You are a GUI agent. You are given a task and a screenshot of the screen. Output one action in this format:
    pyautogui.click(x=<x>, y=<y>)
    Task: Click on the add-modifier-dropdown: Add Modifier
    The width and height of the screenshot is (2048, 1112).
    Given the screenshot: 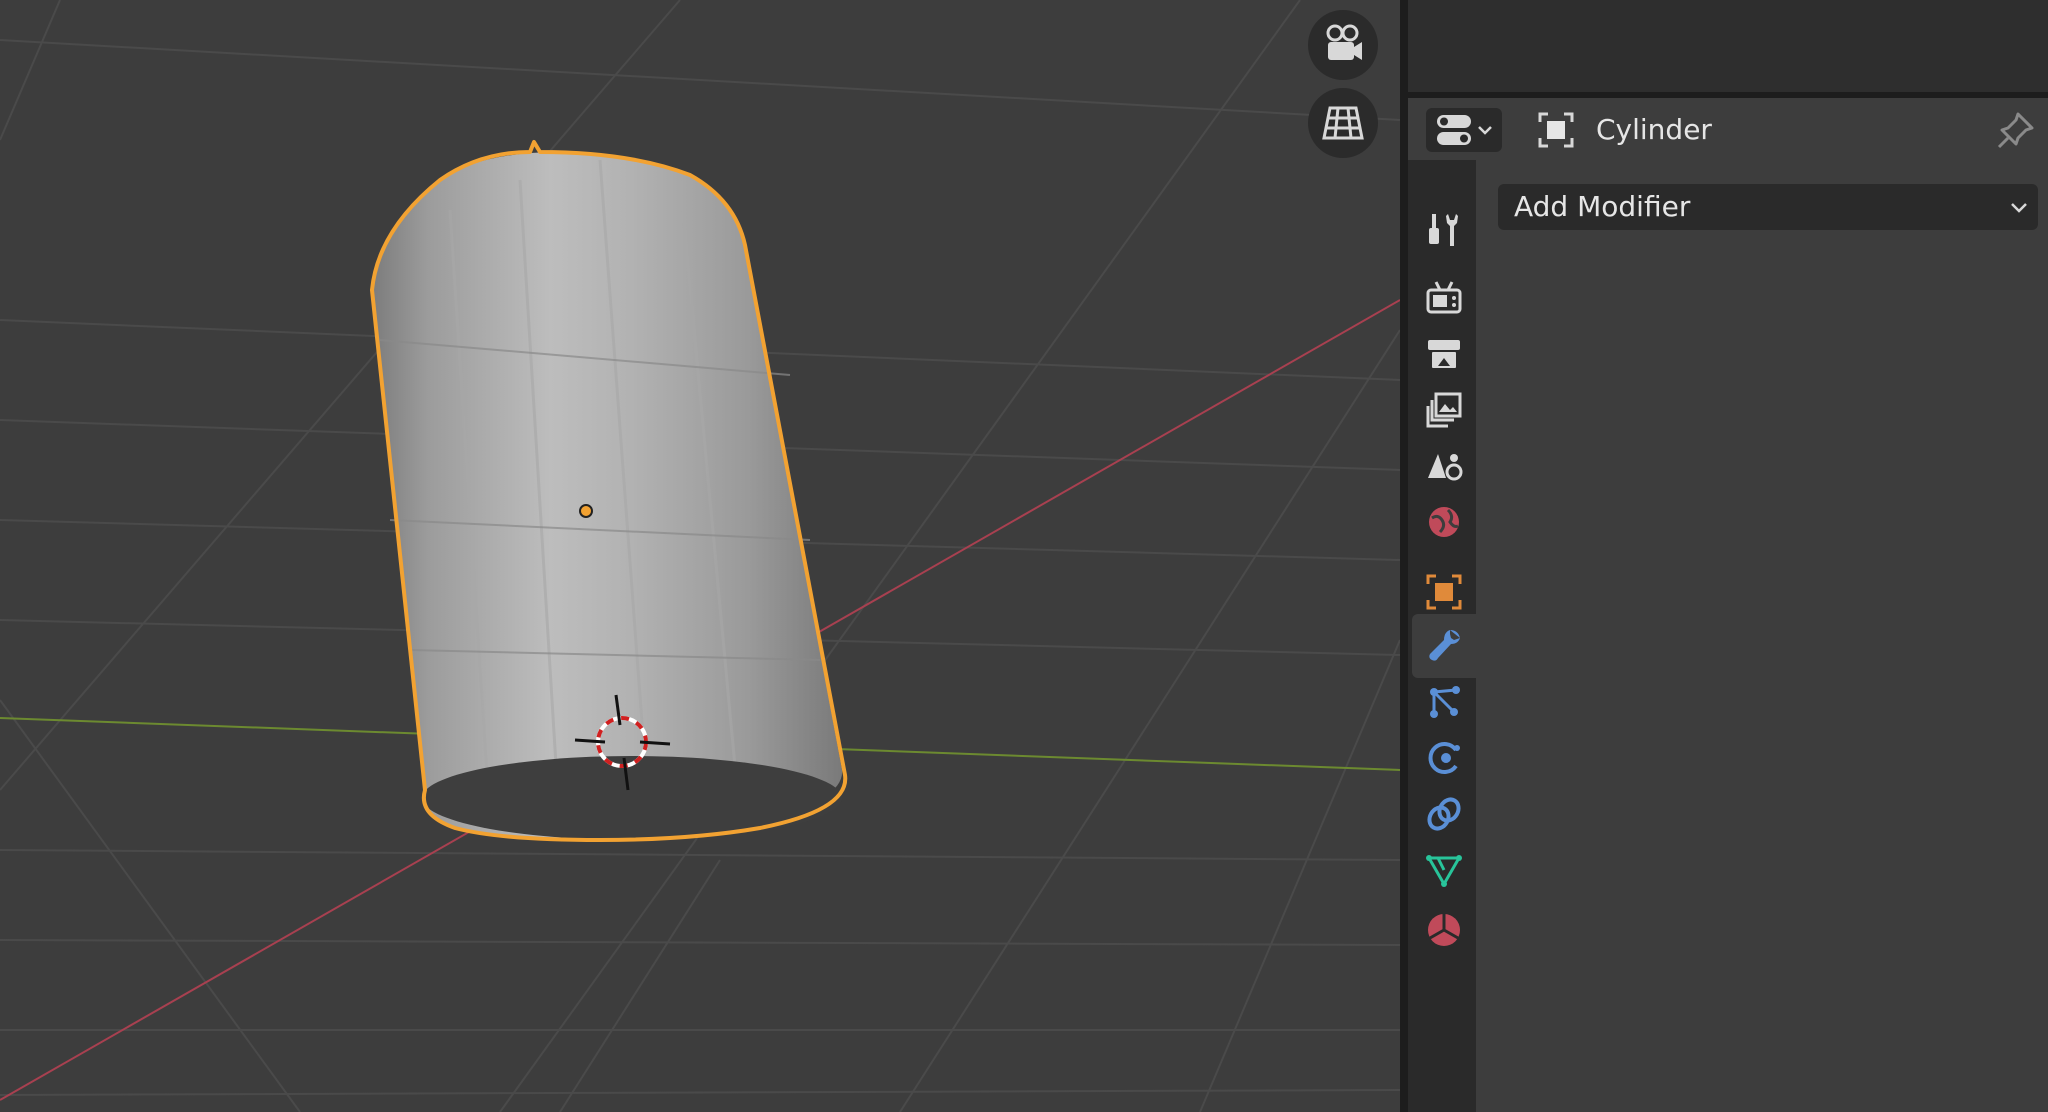 What is the action you would take?
    pyautogui.click(x=1768, y=207)
    